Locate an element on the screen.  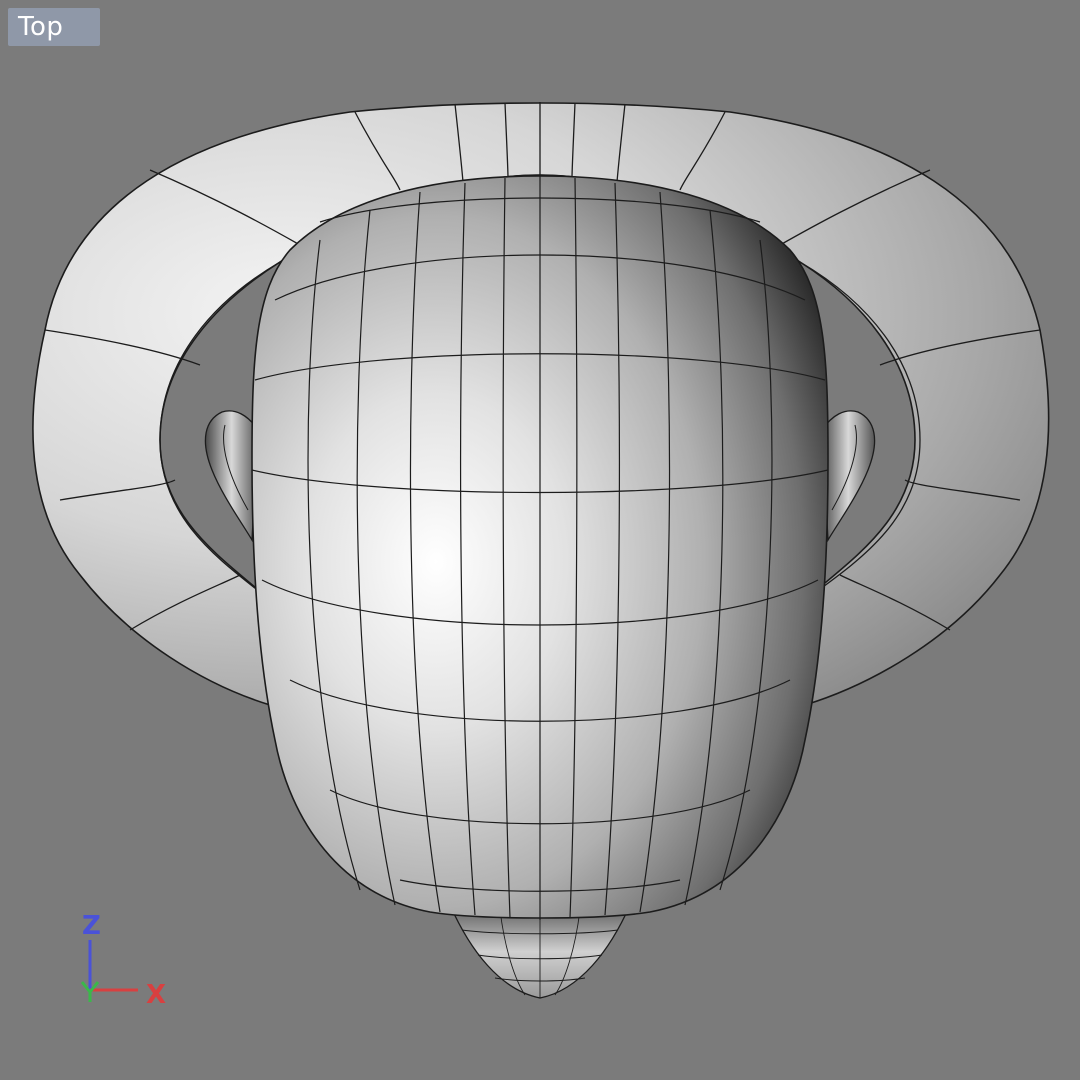
z-axis-label: Z is located at coordinates (91, 926).